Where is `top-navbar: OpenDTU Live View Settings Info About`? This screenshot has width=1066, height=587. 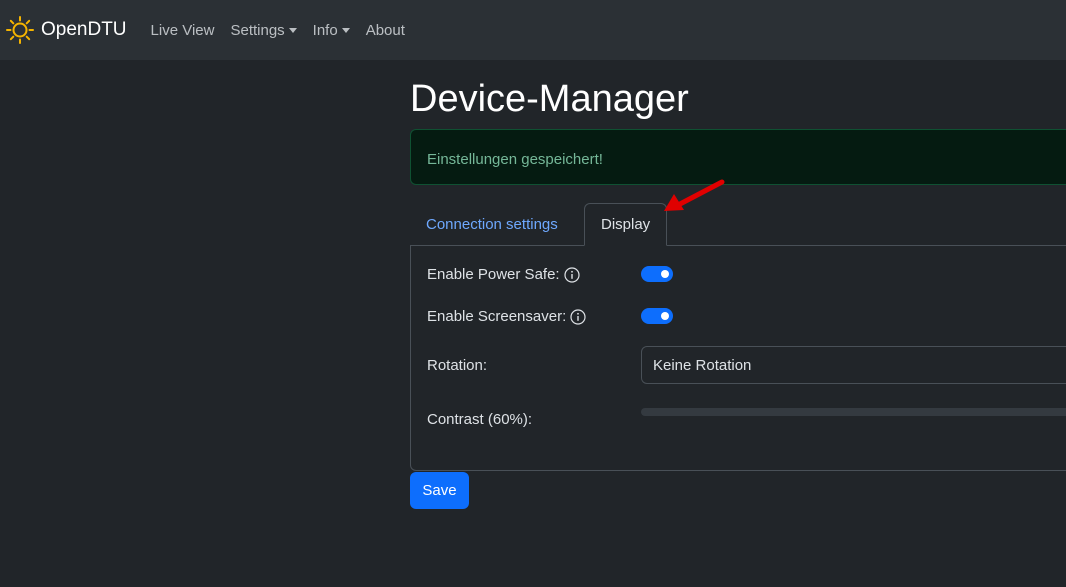 top-navbar: OpenDTU Live View Settings Info About is located at coordinates (533, 30).